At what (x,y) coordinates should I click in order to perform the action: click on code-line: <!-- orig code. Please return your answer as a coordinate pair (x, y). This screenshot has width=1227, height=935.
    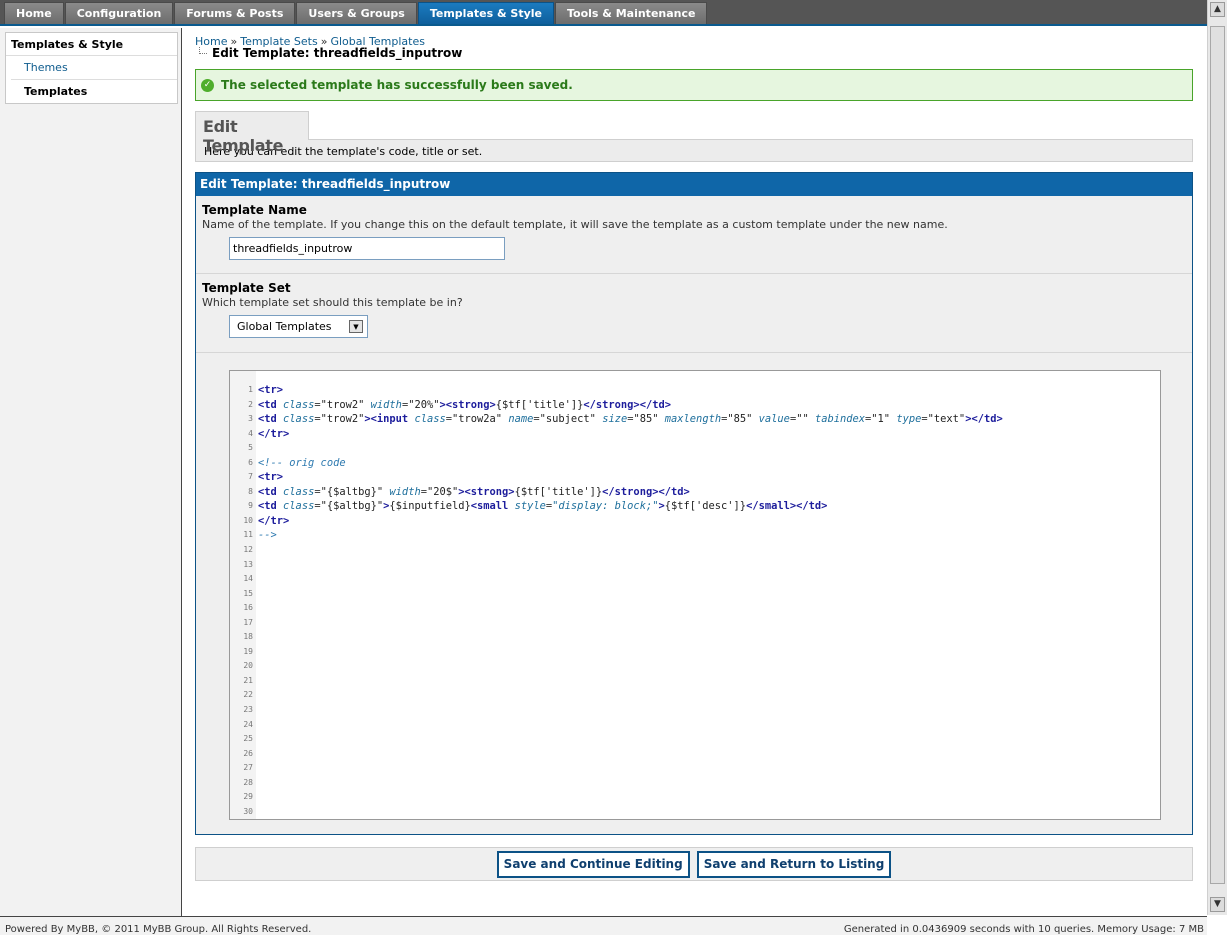
    Looking at the image, I should click on (302, 462).